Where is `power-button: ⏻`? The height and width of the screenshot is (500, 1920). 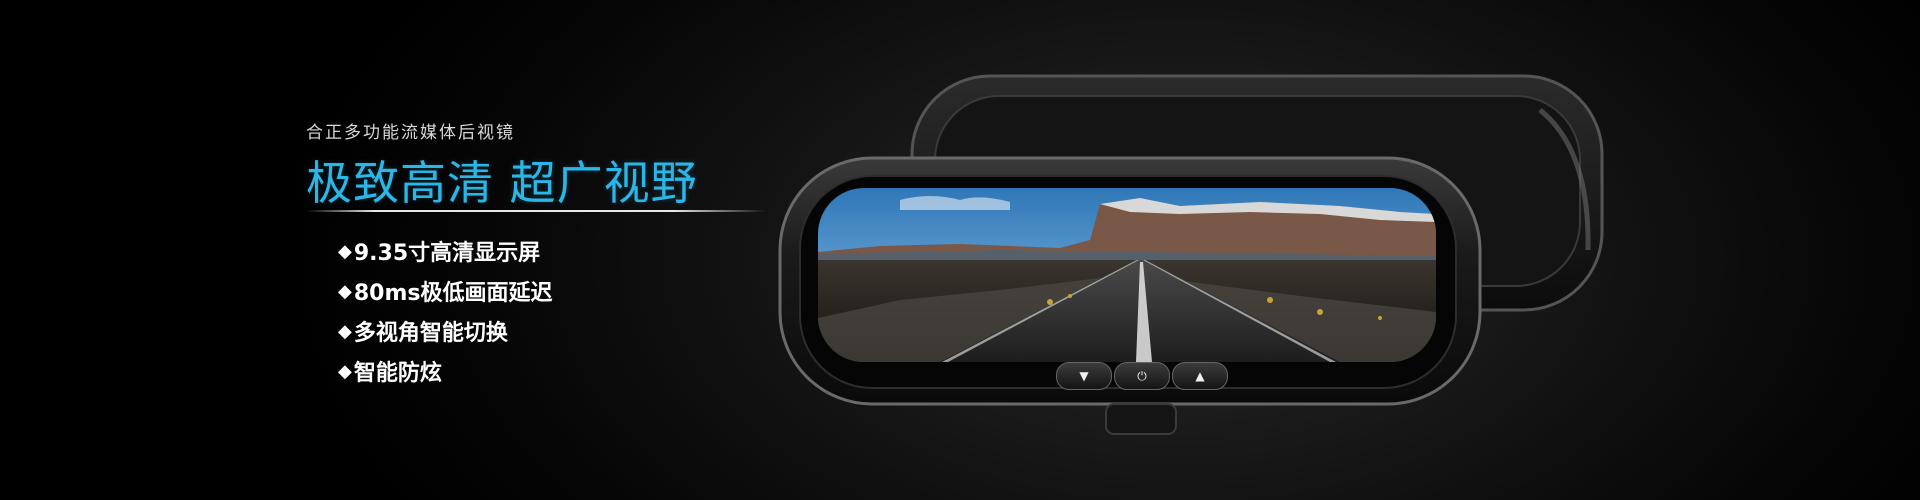
power-button: ⏻ is located at coordinates (1142, 376).